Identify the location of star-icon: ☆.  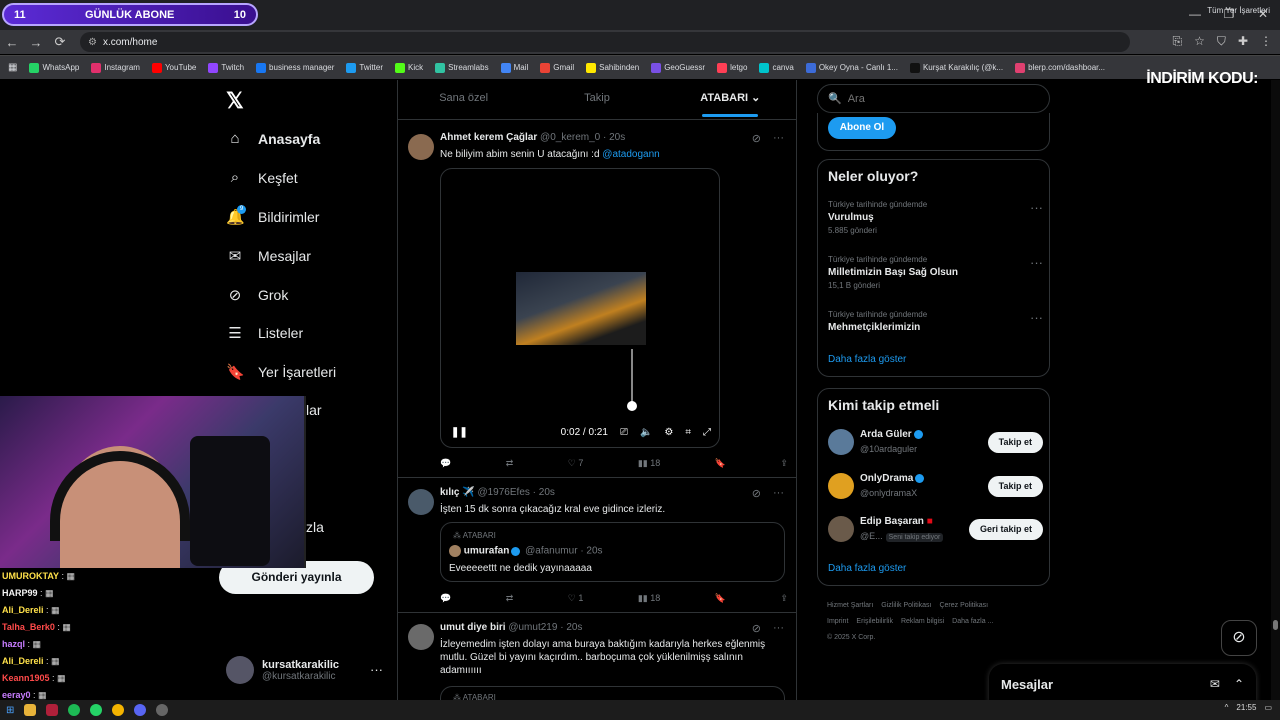
(1199, 41).